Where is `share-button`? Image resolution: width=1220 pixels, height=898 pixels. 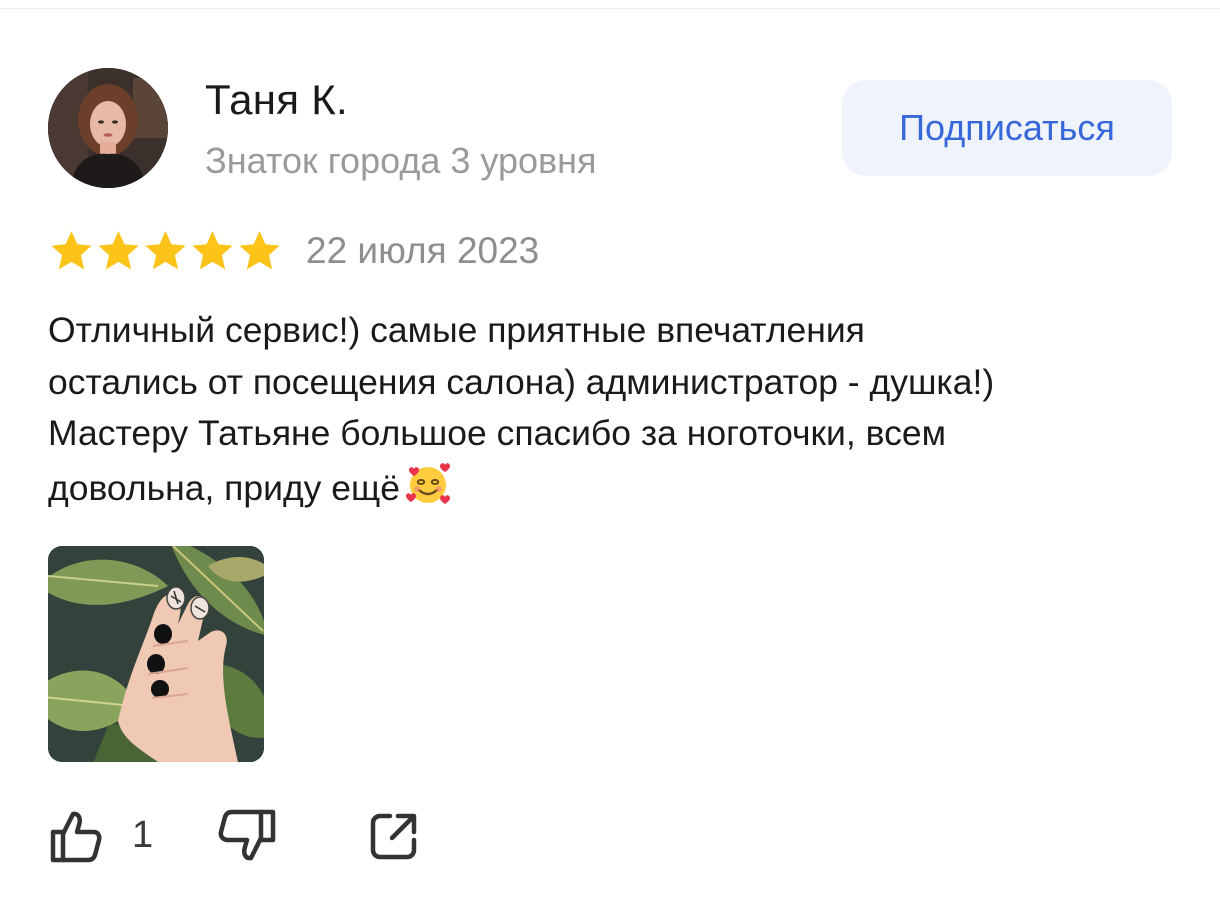
share-button is located at coordinates (394, 836).